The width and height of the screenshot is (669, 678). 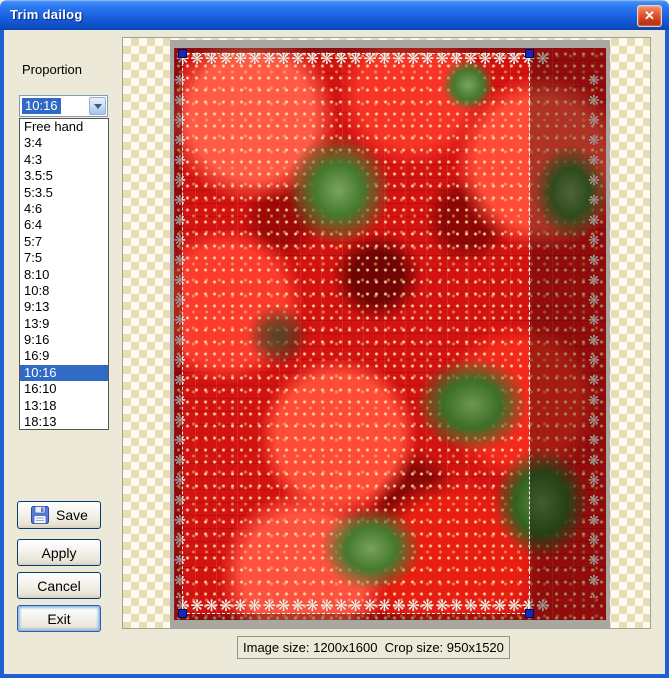 I want to click on titlebar: Trim dailog, so click(x=334, y=15).